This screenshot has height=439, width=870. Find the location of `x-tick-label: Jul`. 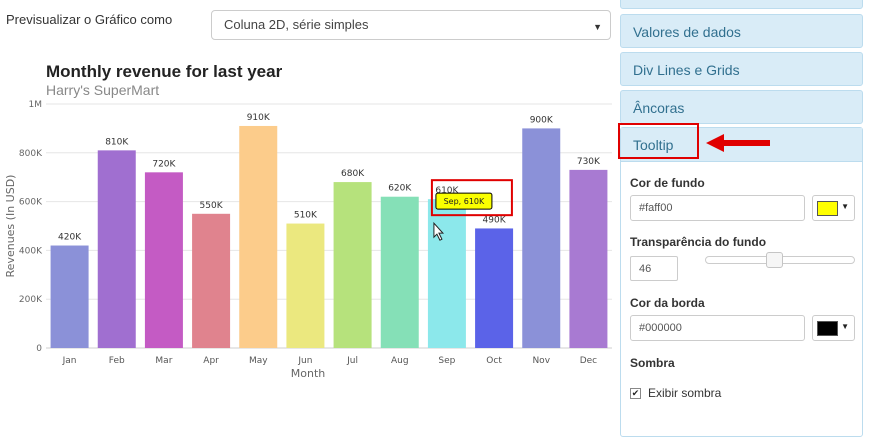

x-tick-label: Jul is located at coordinates (352, 361).